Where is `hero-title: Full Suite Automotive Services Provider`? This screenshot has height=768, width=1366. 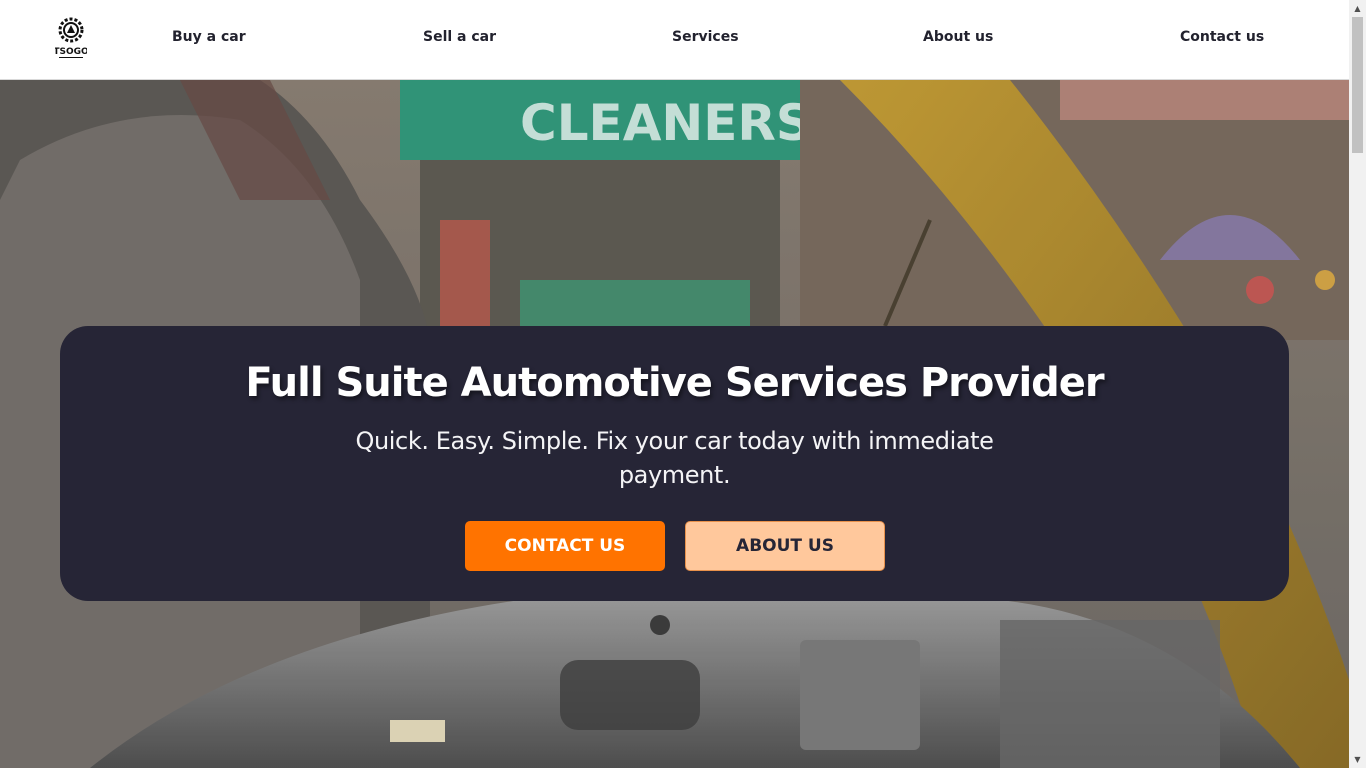
hero-title: Full Suite Automotive Services Provider is located at coordinates (674, 383).